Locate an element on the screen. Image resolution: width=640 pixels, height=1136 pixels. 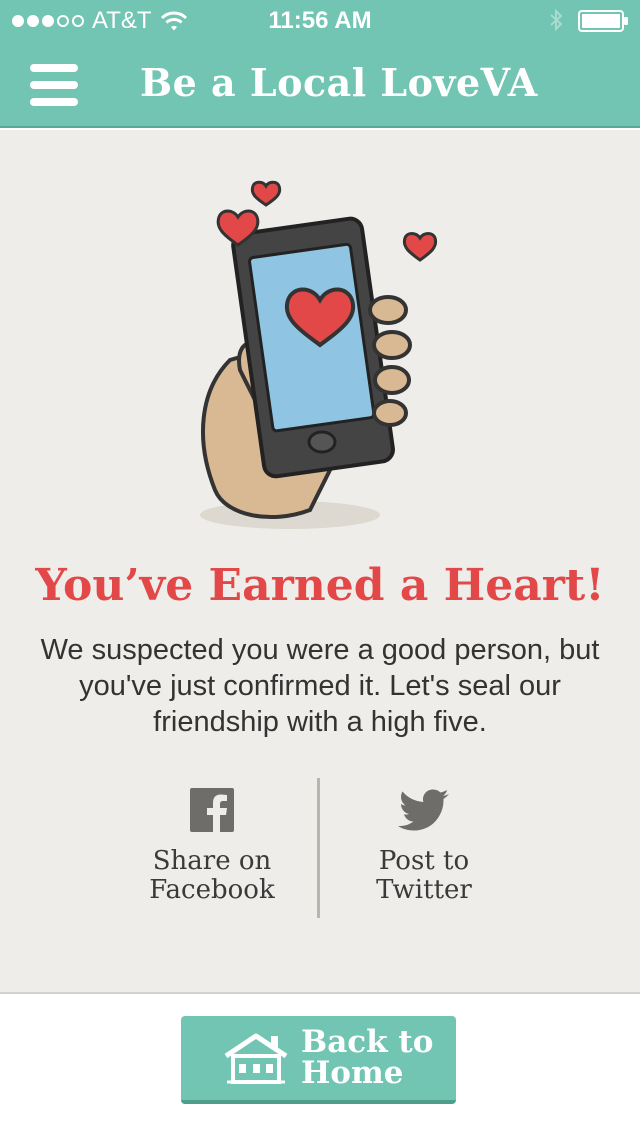
back-to-home-label: Back to Home is located at coordinates (367, 1057).